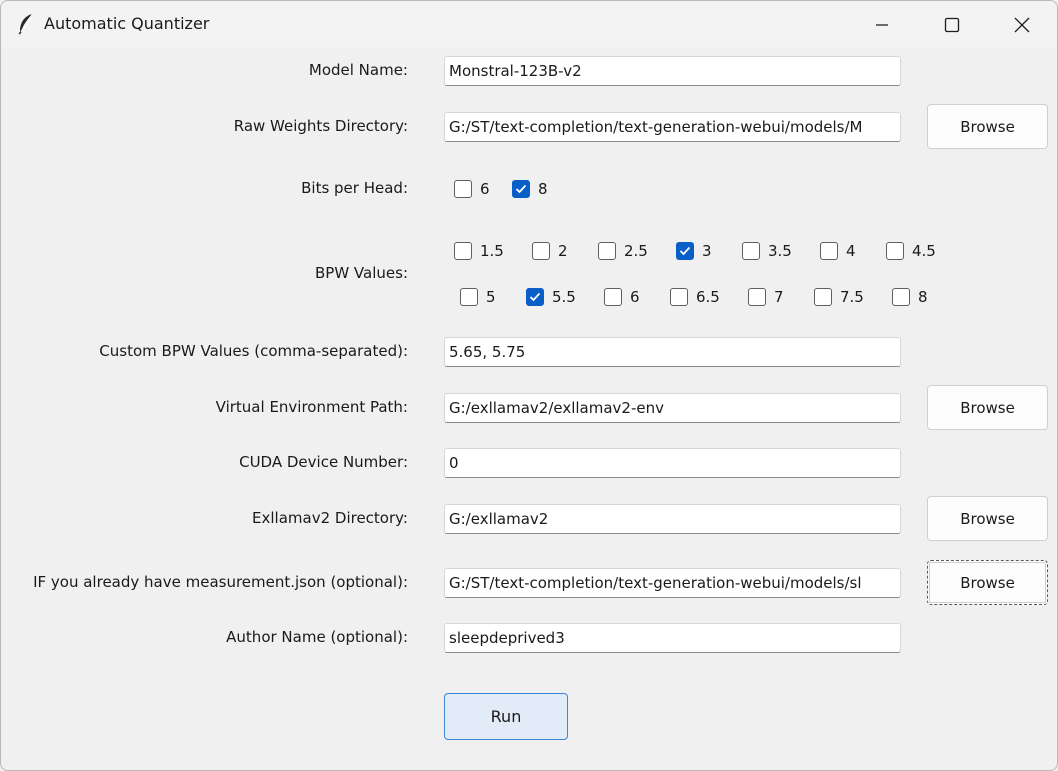 The image size is (1058, 771). What do you see at coordinates (491, 297) in the screenshot?
I see `checkbox-label: 5` at bounding box center [491, 297].